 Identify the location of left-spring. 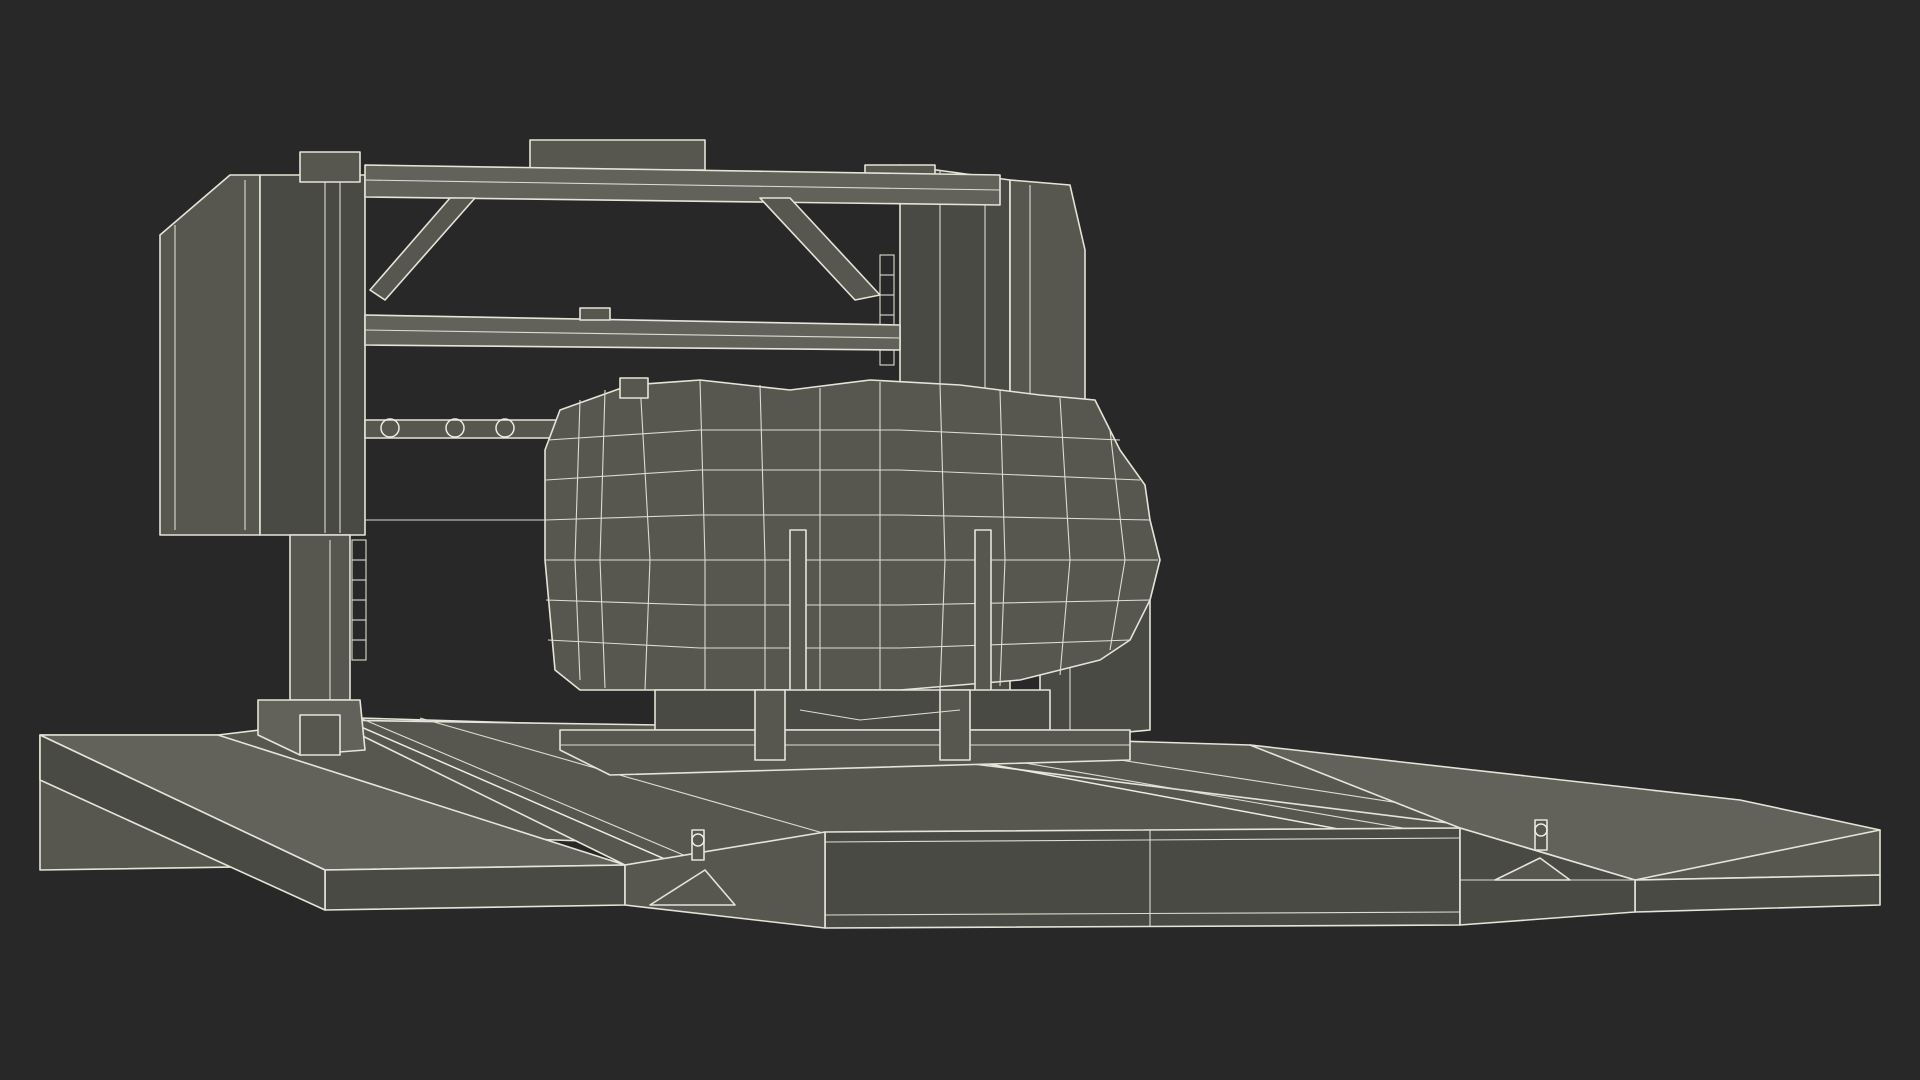
(359, 600).